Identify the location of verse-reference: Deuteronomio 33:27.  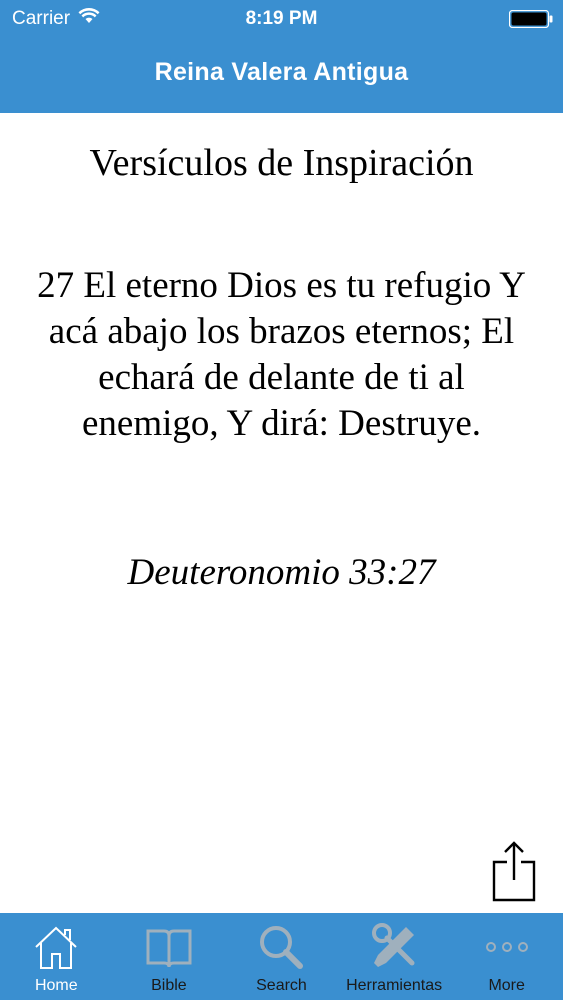
(281, 572).